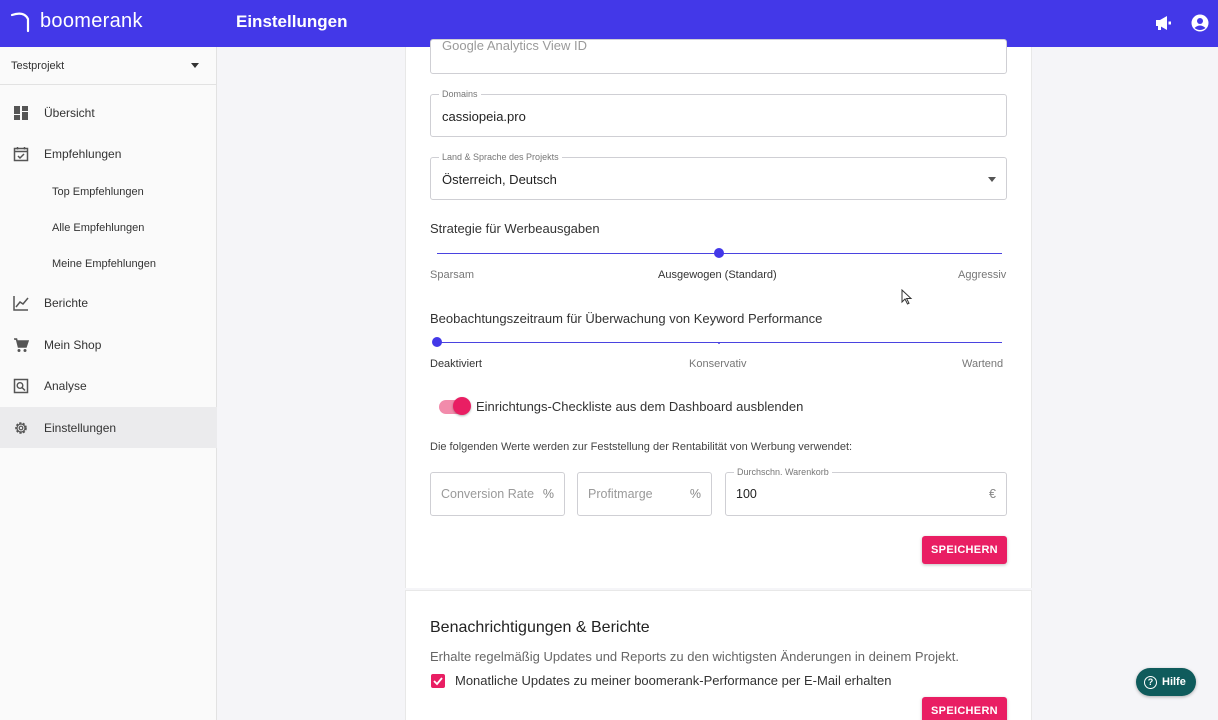 This screenshot has height=720, width=1218. I want to click on account-icon, so click(1200, 23).